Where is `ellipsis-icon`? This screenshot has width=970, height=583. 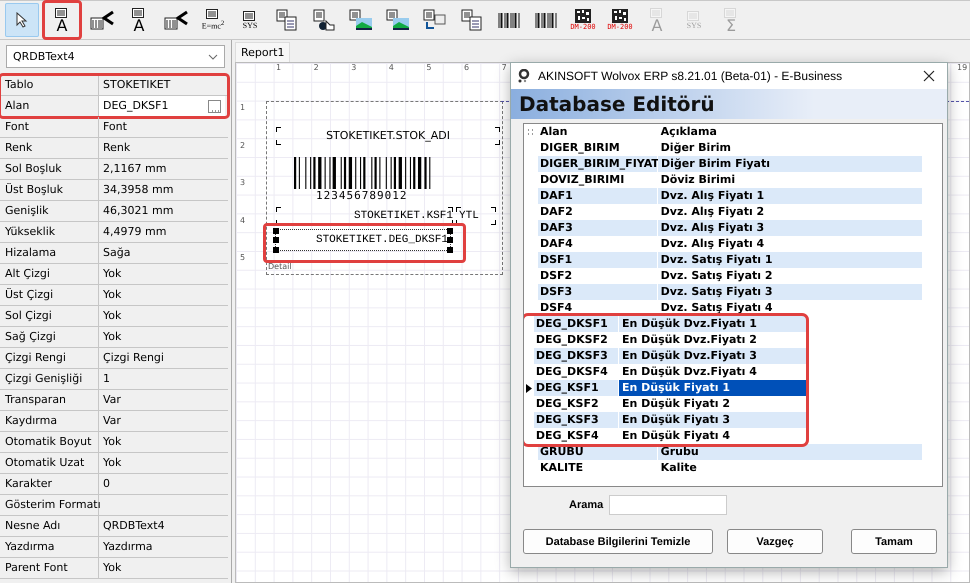
ellipsis-icon is located at coordinates (214, 110).